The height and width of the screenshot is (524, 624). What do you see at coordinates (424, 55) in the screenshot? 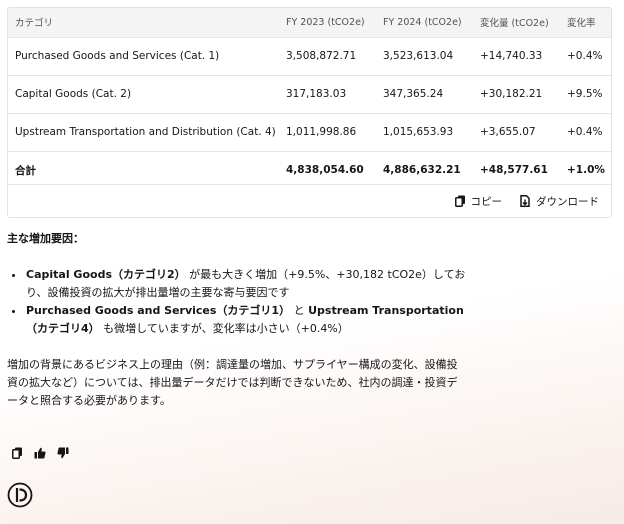
I see `cell-fy2024: 3,523,613.04` at bounding box center [424, 55].